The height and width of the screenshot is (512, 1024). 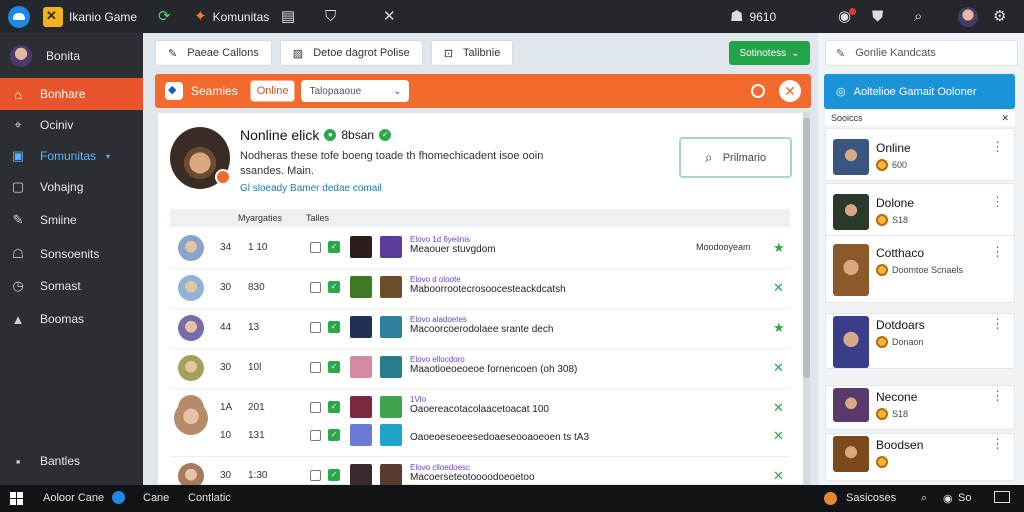 What do you see at coordinates (351, 53) in the screenshot?
I see `toolbar-button-2: ▨ Detoe dagrot Polise` at bounding box center [351, 53].